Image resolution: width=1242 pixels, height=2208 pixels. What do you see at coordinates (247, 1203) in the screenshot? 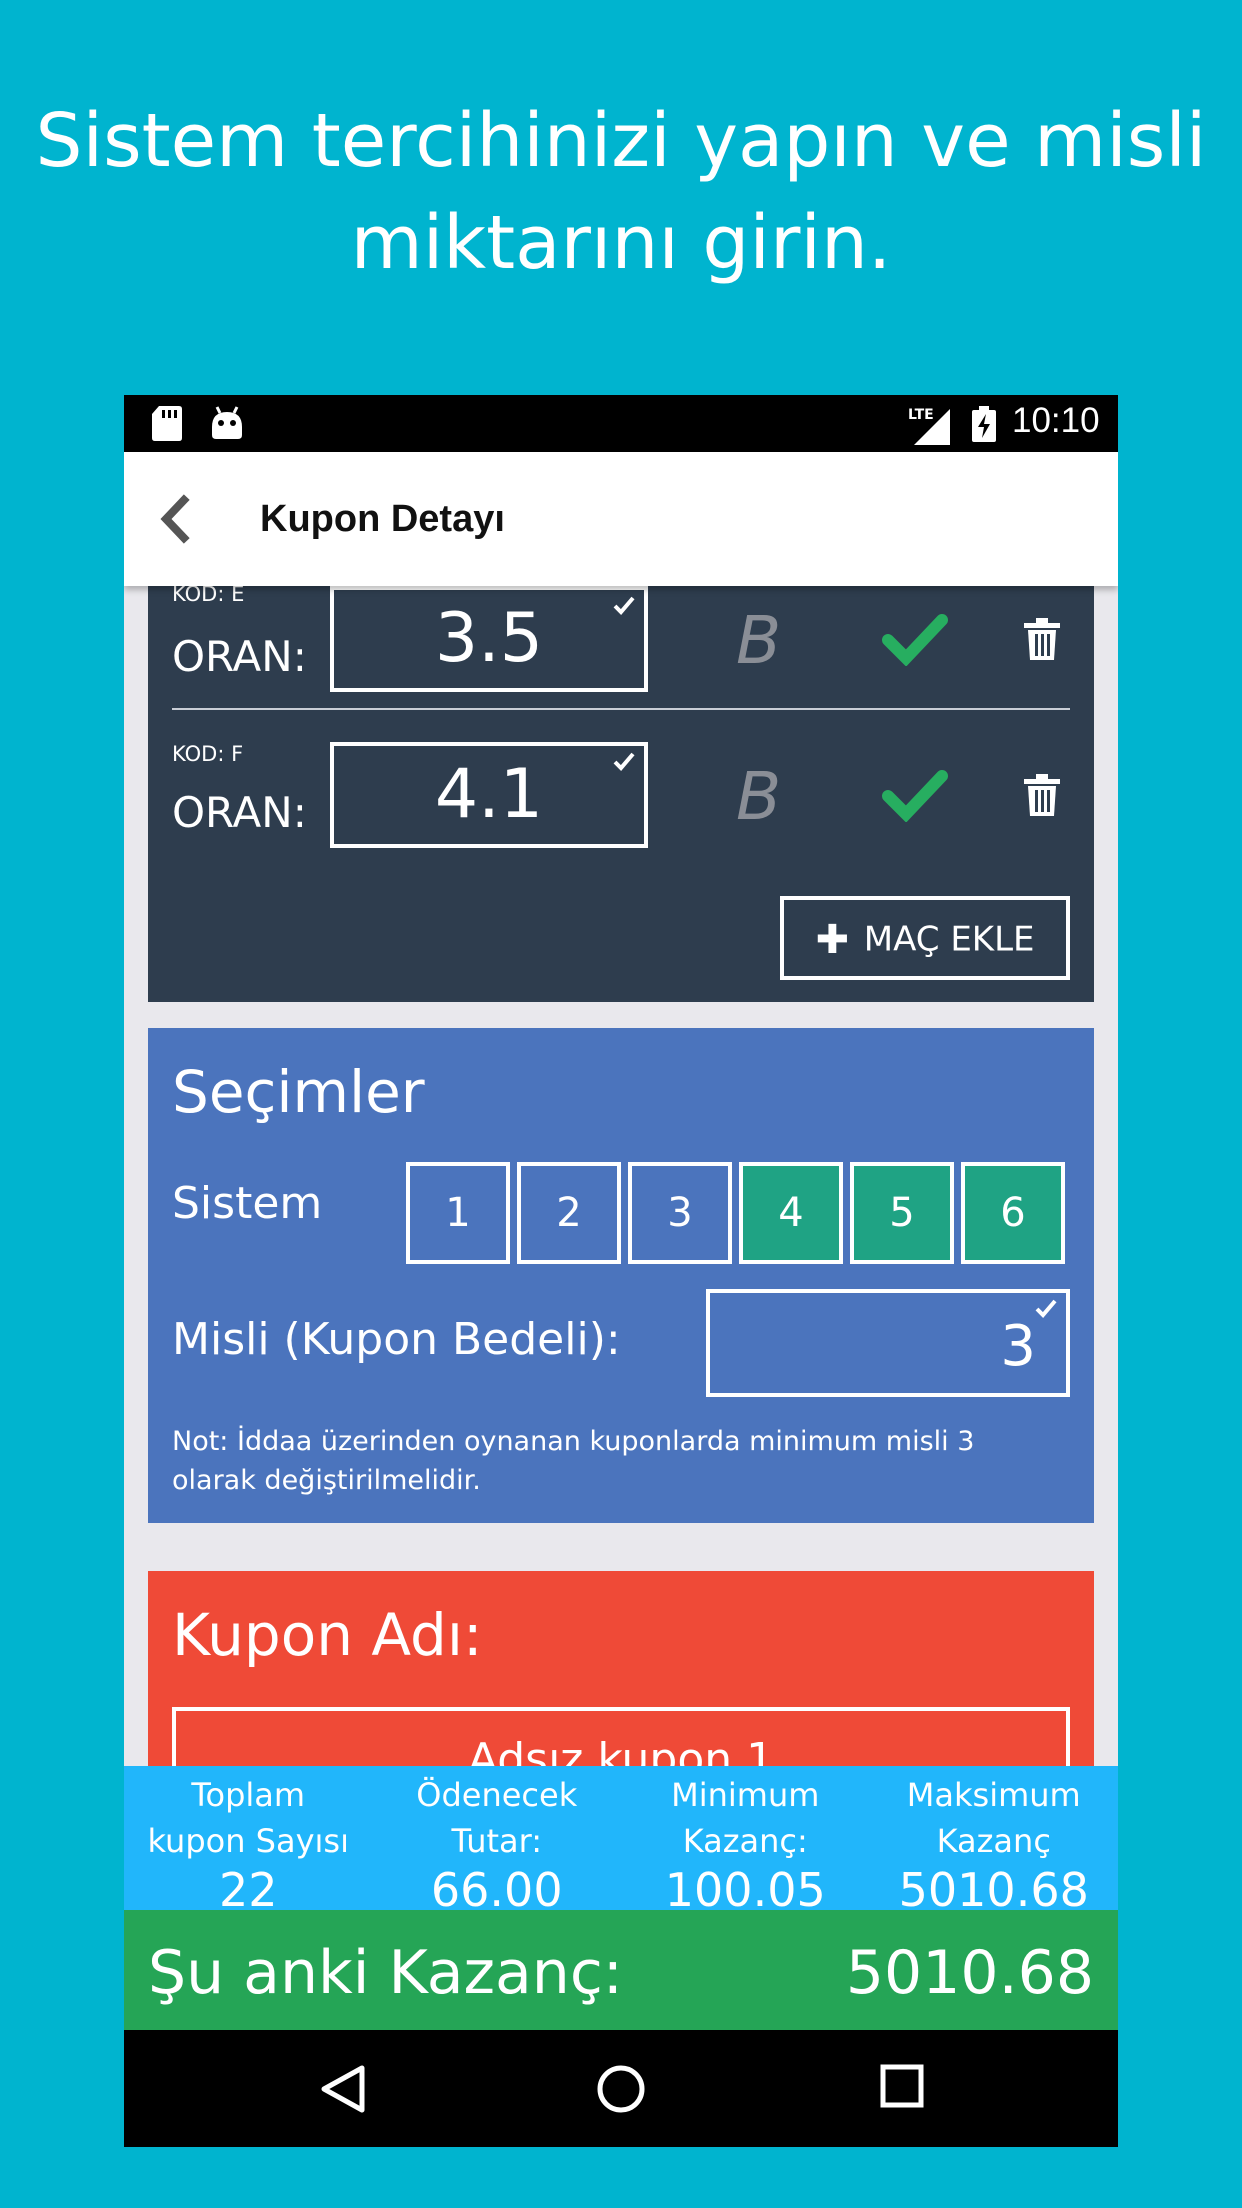
I see `system-label: Sistem` at bounding box center [247, 1203].